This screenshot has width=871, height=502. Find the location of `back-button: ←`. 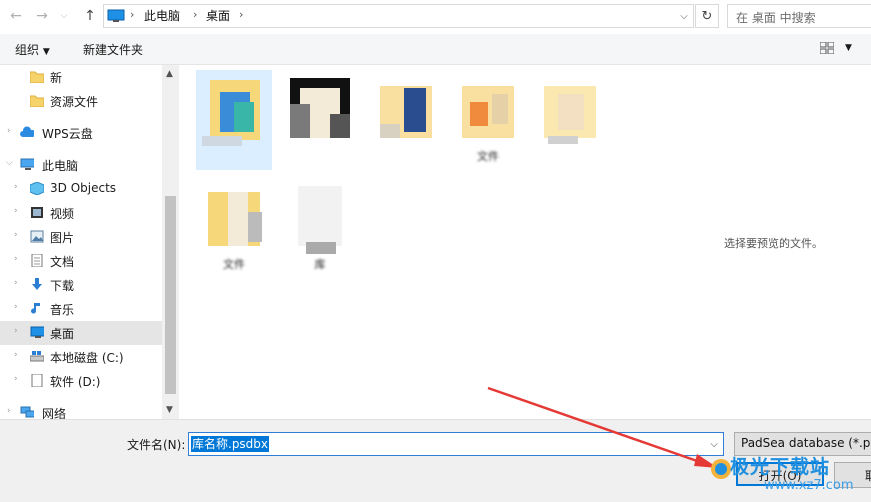

back-button: ← is located at coordinates (16, 16).